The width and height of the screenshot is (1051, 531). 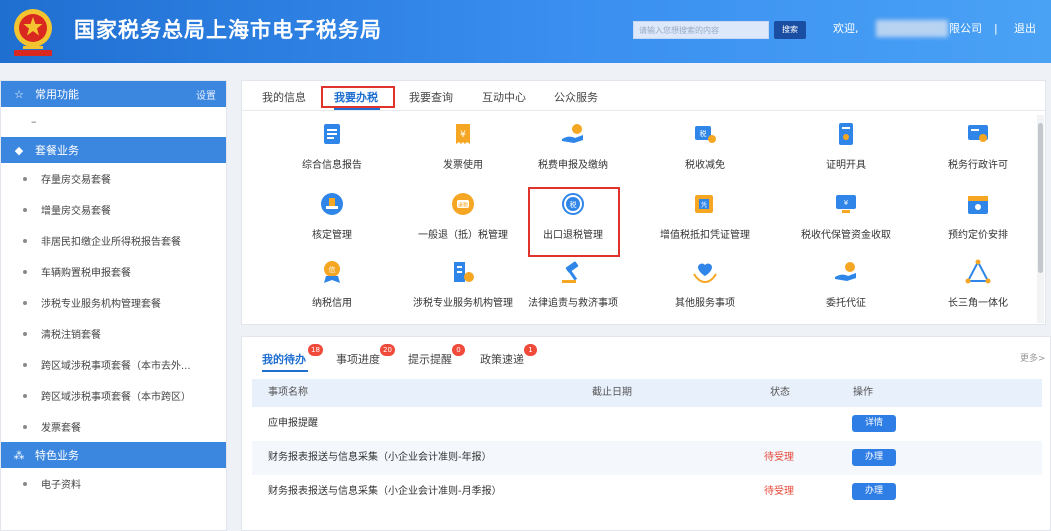 I want to click on count-badge: 0, so click(x=458, y=350).